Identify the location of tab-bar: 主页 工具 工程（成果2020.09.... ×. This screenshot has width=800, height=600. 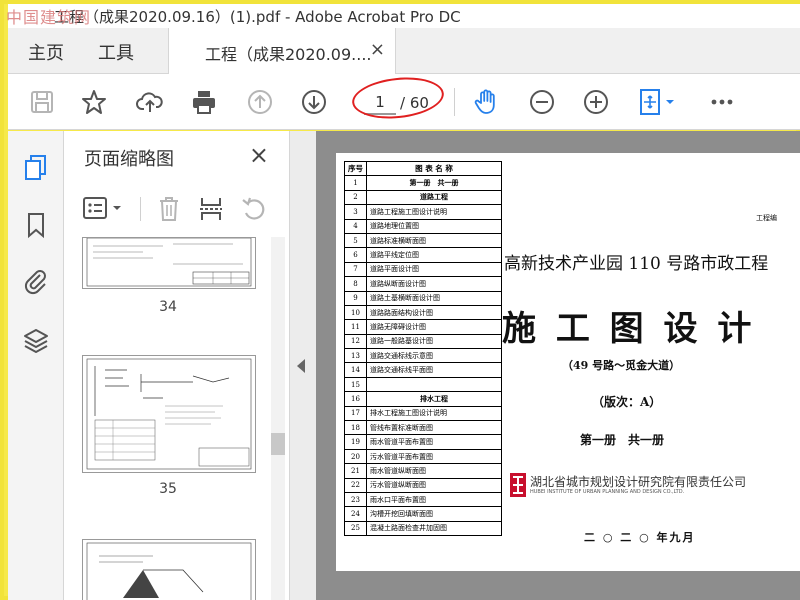
(404, 51).